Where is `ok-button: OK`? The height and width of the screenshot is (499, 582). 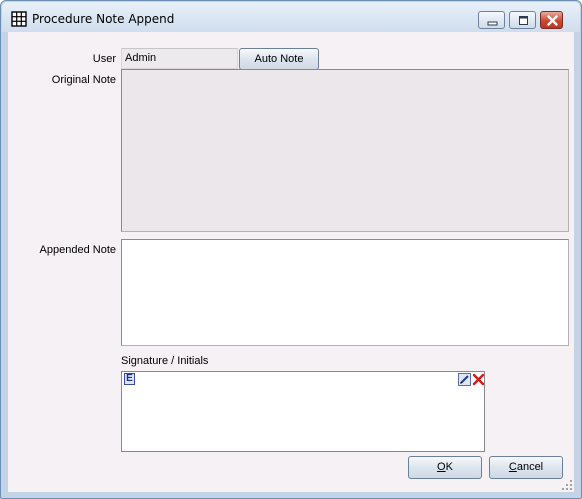 ok-button: OK is located at coordinates (445, 467).